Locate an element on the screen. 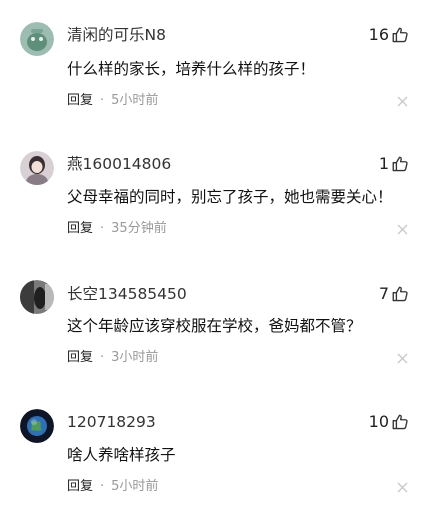 Image resolution: width=433 pixels, height=515 pixels. like-button: 16 is located at coordinates (389, 35).